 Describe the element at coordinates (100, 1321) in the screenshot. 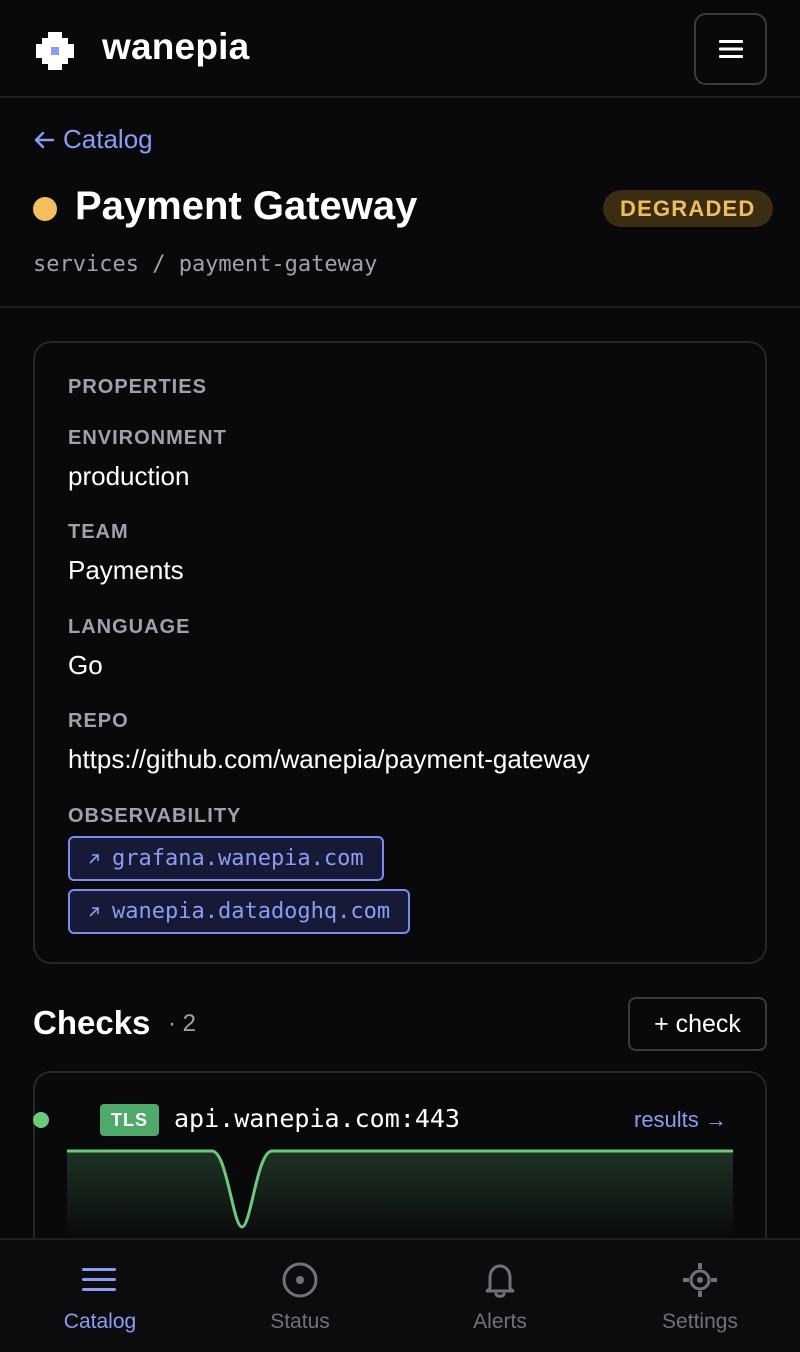

I see `nav-label: Catalog` at that location.